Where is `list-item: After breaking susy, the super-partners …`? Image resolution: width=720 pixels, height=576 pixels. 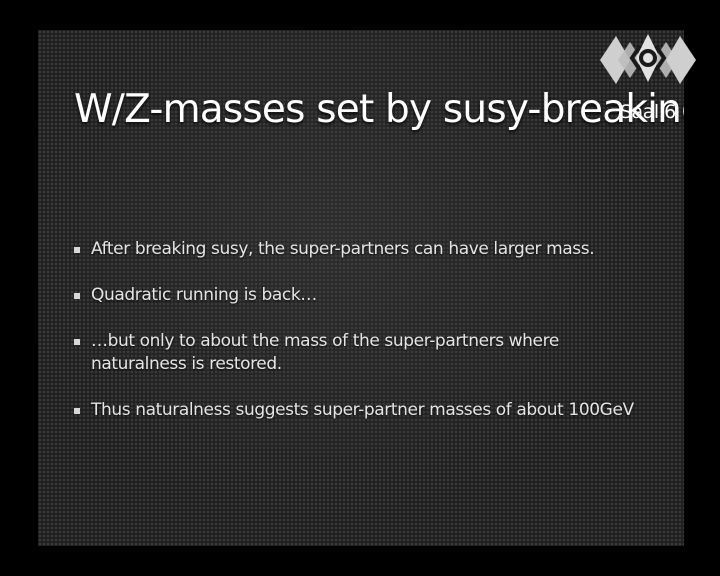
list-item: After breaking susy, the super-partners … is located at coordinates (354, 249).